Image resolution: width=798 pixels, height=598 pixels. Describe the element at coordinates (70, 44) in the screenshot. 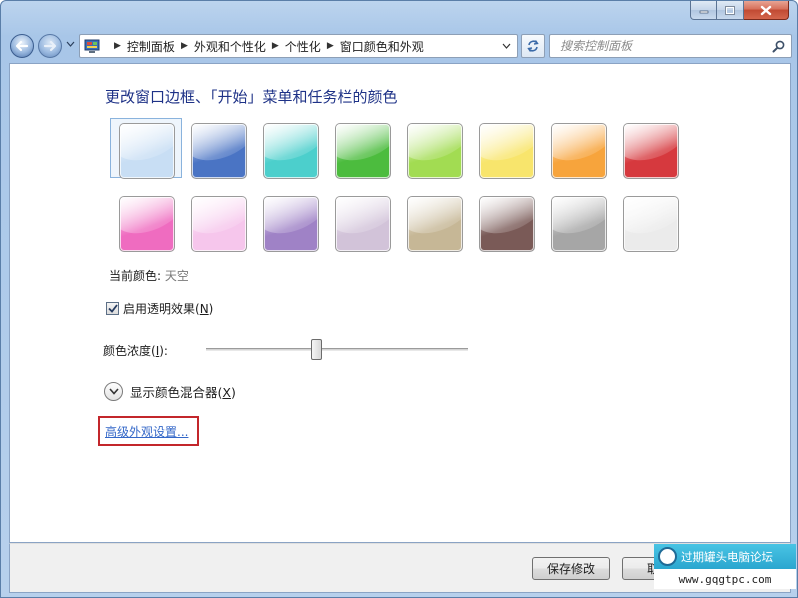

I see `recent-pages-dropdown-icon` at that location.